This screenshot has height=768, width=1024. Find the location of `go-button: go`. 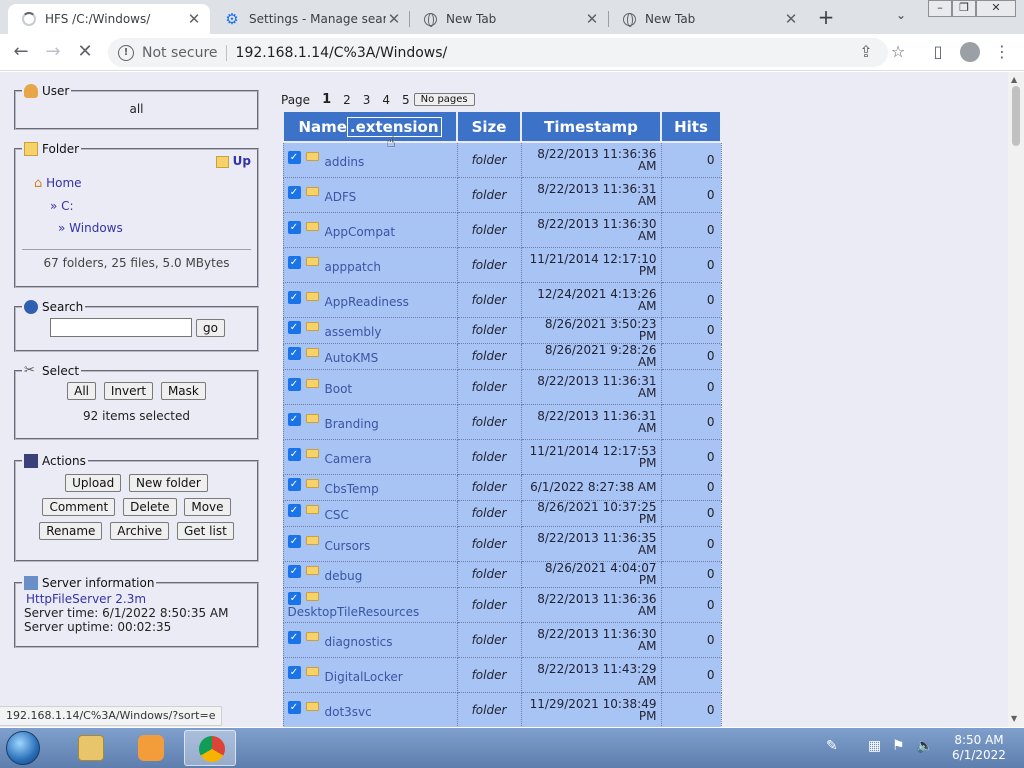

go-button: go is located at coordinates (210, 327).